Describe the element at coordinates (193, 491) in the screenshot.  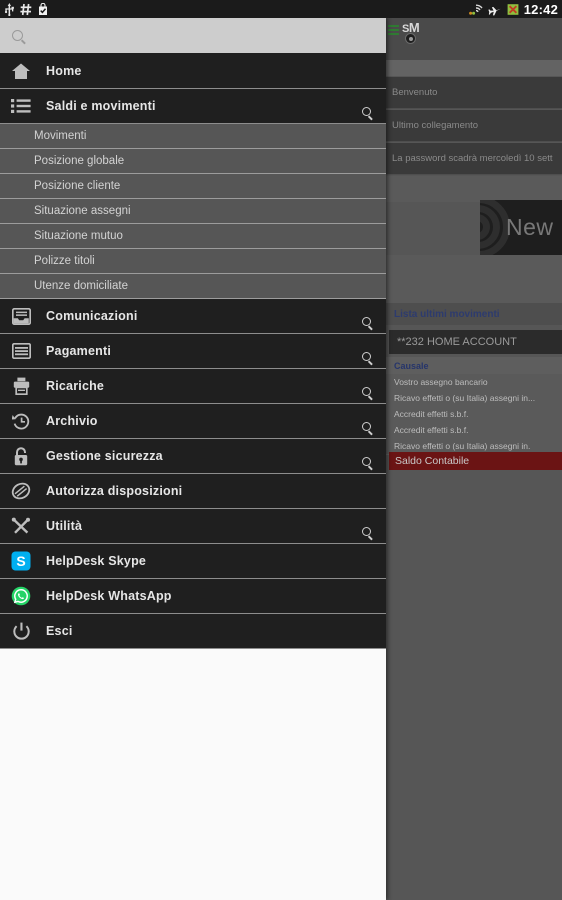
I see `menu-item-autorizza-disposizioni: Autorizza disposizioni` at that location.